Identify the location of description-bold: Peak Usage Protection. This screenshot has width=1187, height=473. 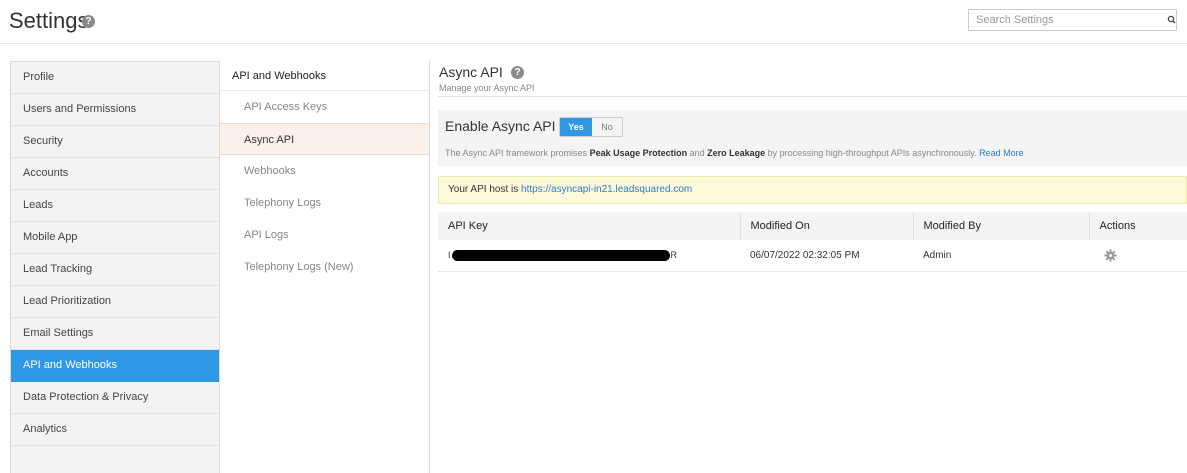
(638, 153).